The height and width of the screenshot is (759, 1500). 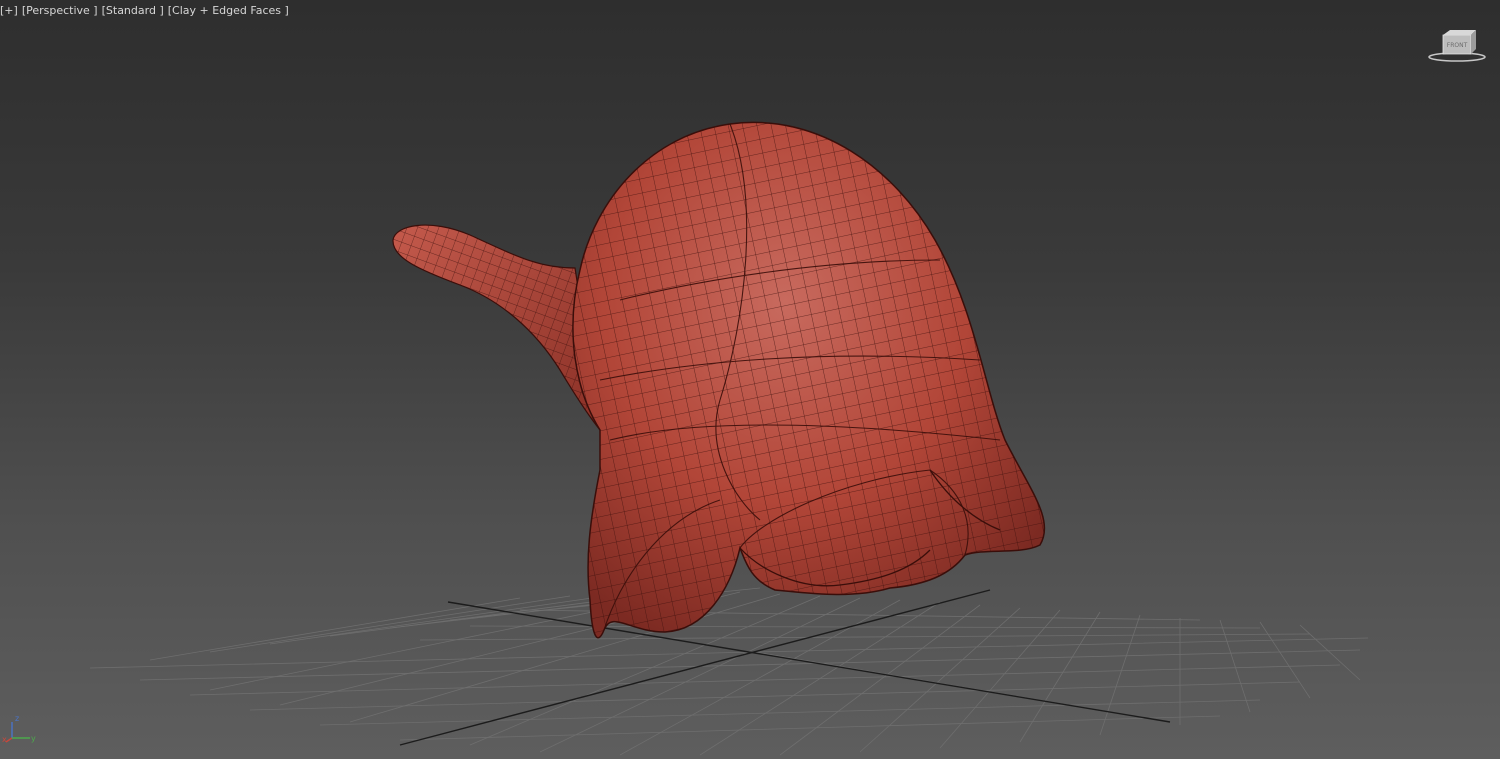 I want to click on viewport-display-mode-menu: [Clay + Edged Faces ], so click(x=228, y=12).